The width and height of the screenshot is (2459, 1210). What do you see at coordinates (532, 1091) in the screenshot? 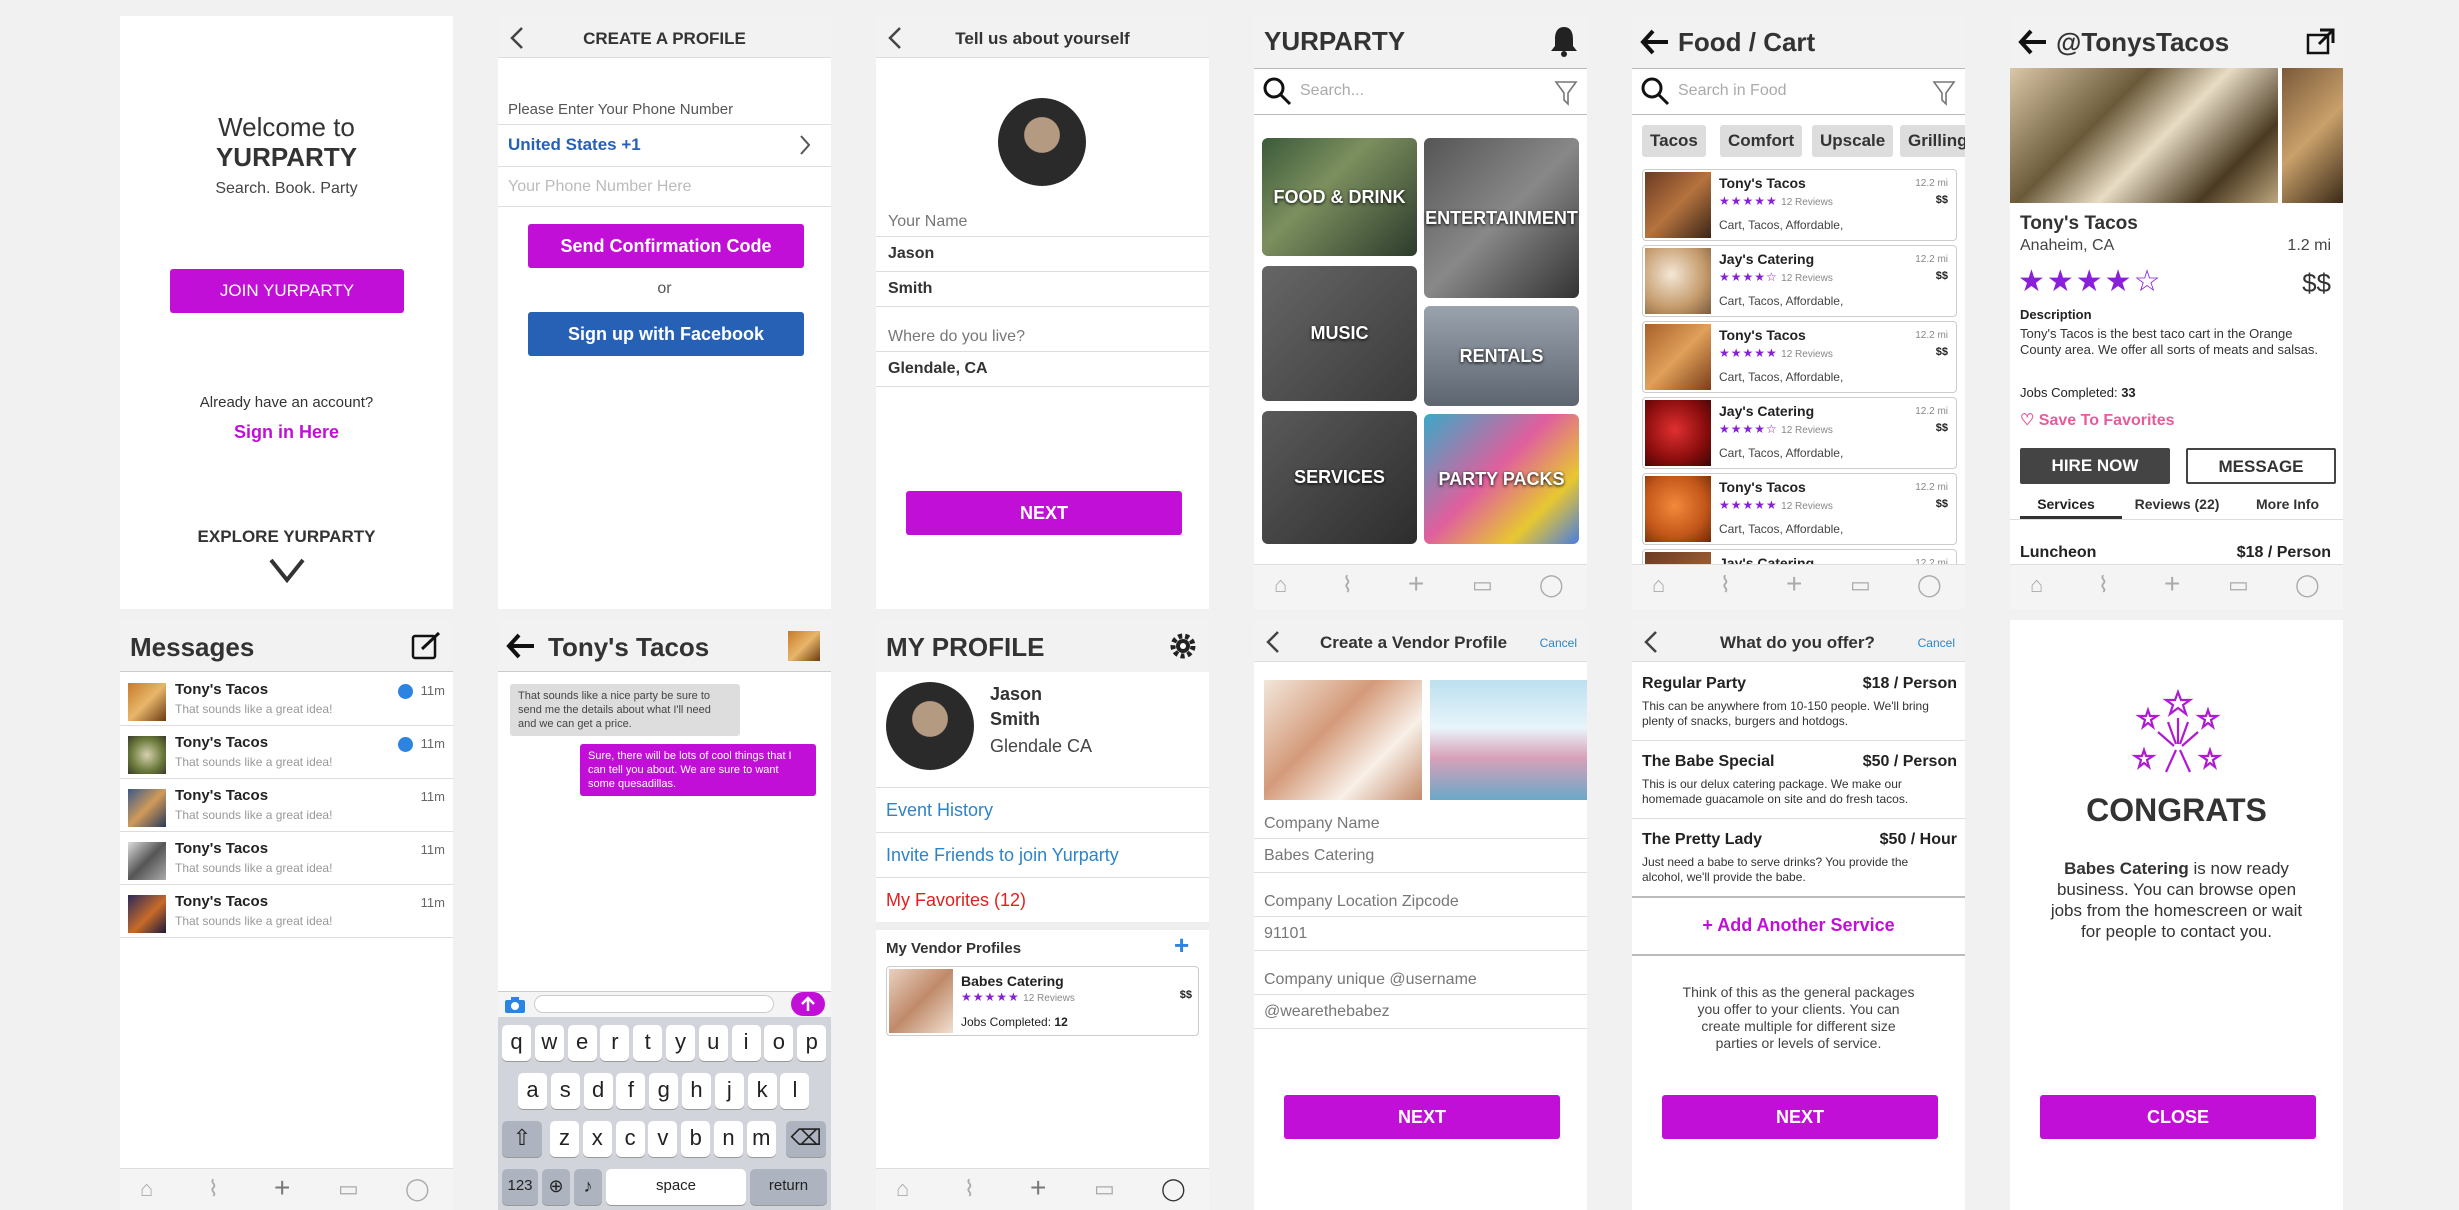
I see `keyboard-key: a` at bounding box center [532, 1091].